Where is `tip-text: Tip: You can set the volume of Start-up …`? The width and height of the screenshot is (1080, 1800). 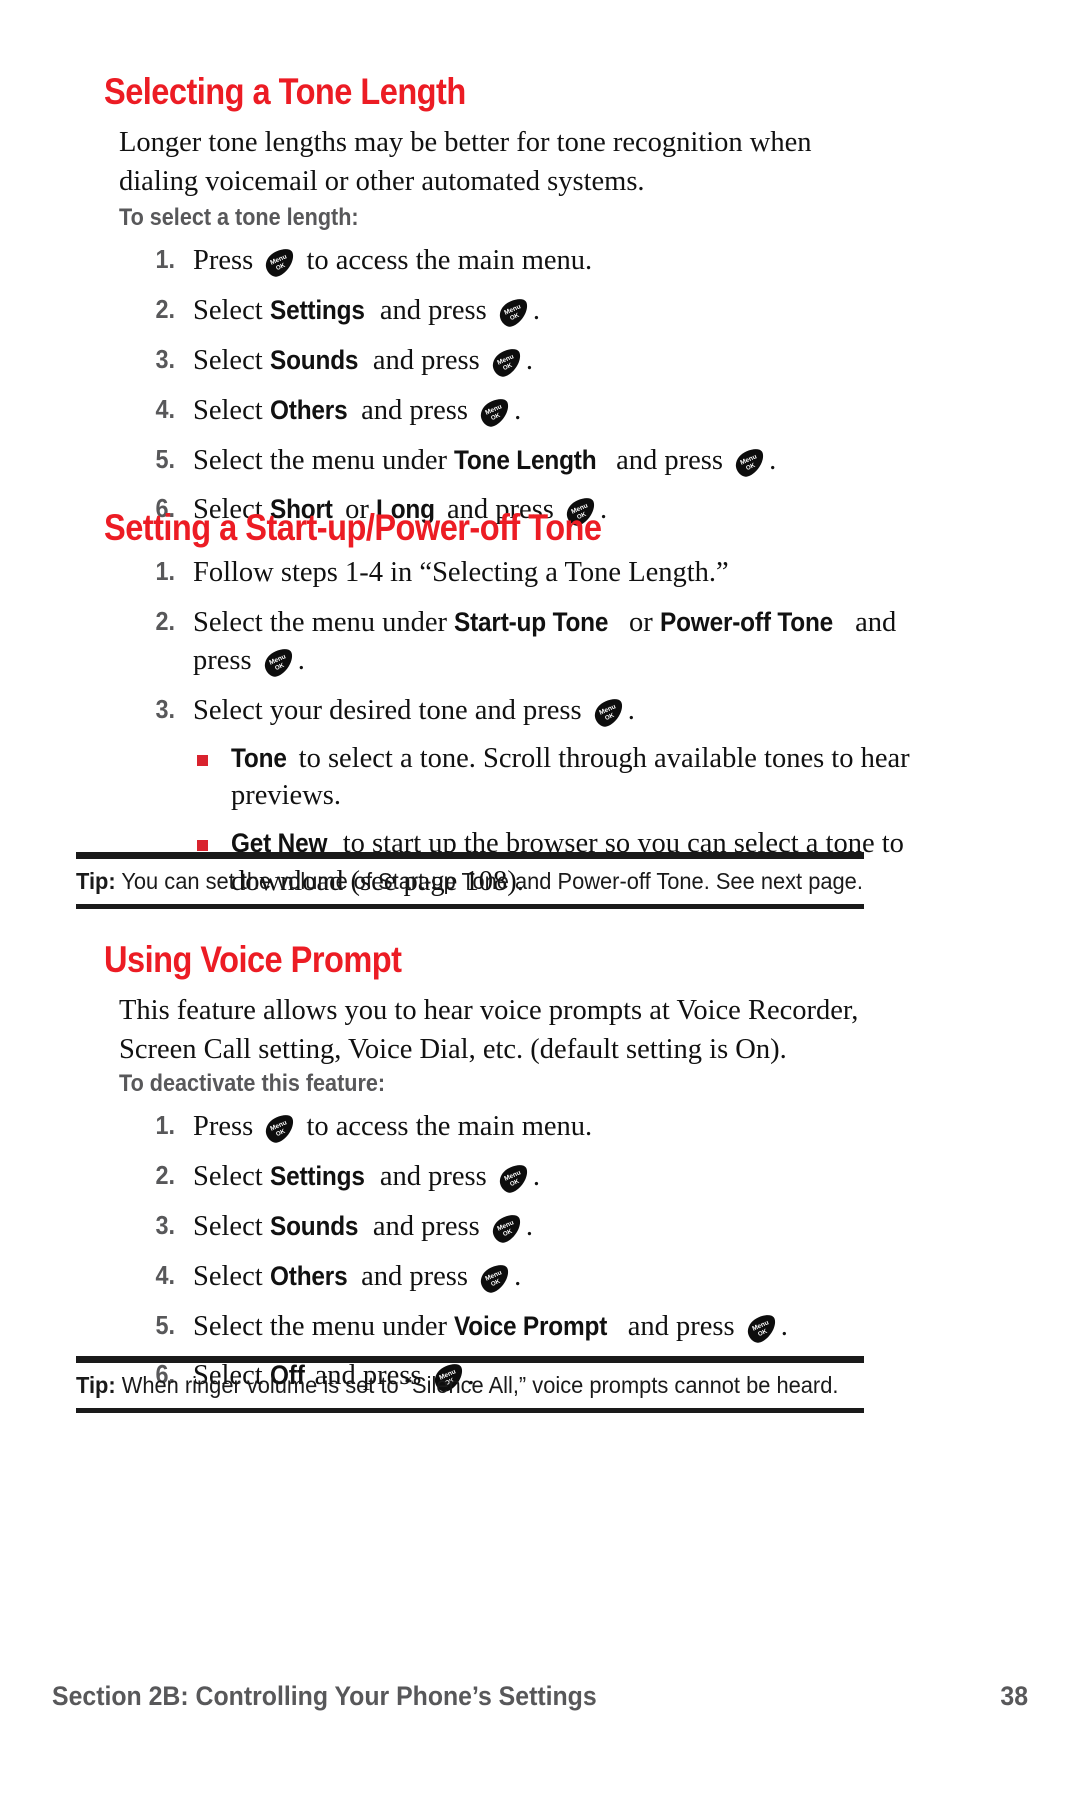
tip-text: Tip: You can set the volume of Start-up … is located at coordinates (469, 881).